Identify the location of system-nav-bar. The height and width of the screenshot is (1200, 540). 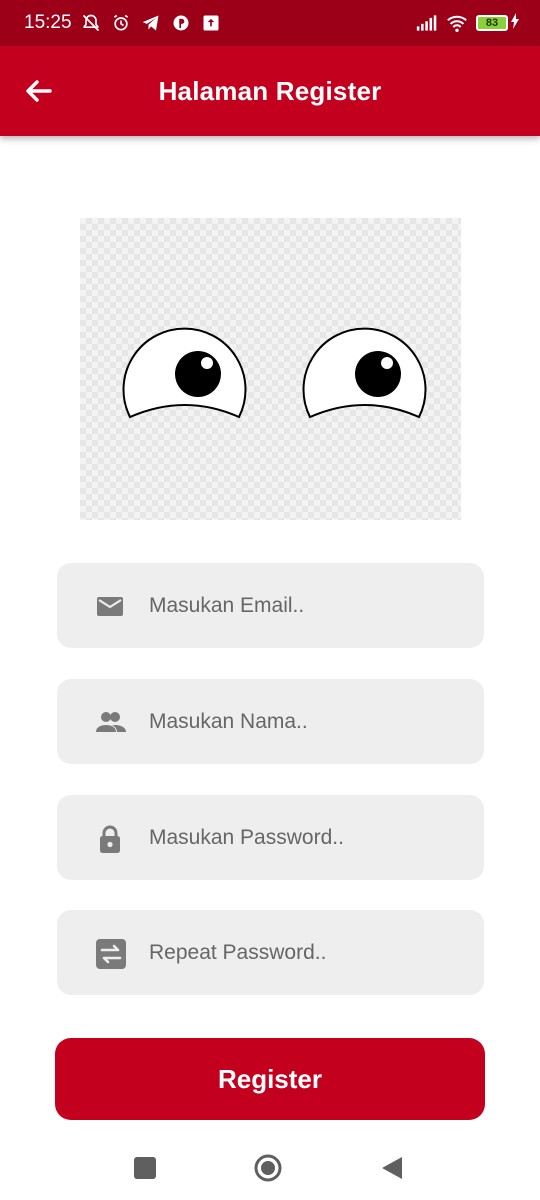
(270, 1167).